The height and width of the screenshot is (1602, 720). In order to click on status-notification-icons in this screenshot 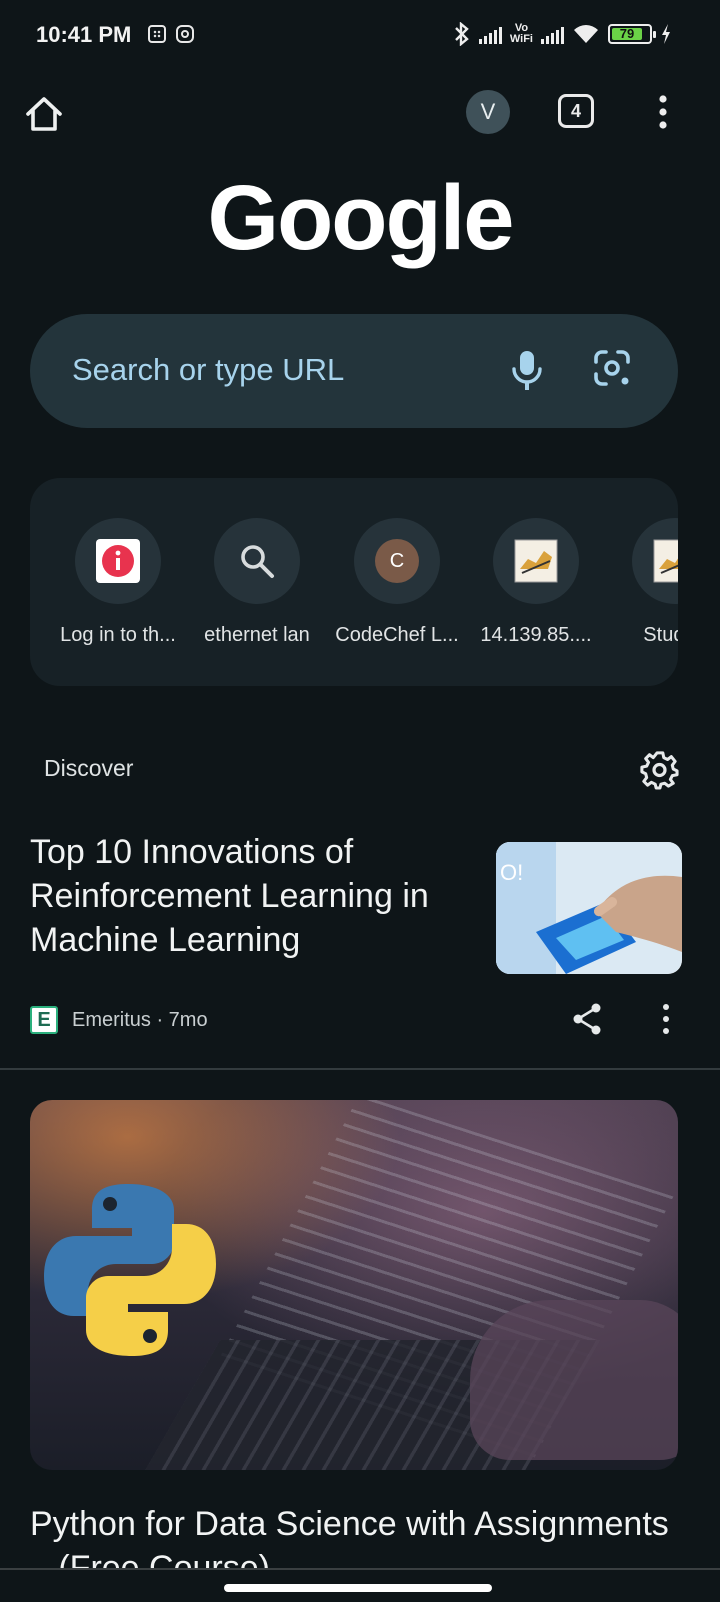, I will do `click(171, 34)`.